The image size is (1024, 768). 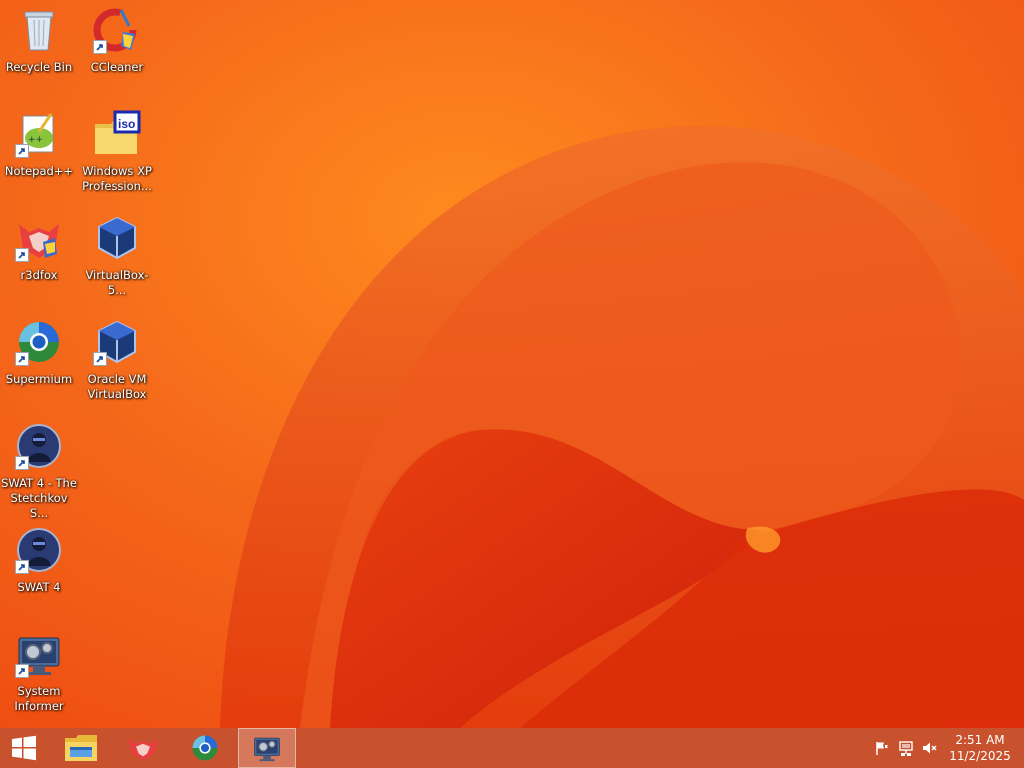 I want to click on desktop-icon-system-informer: System Informer, so click(x=39, y=674).